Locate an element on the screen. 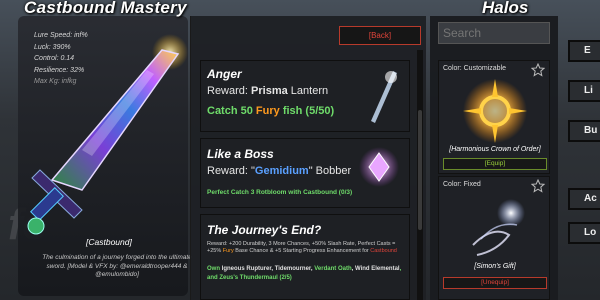 This screenshot has width=600, height=300. reward-name: Gemidium is located at coordinates (281, 171).